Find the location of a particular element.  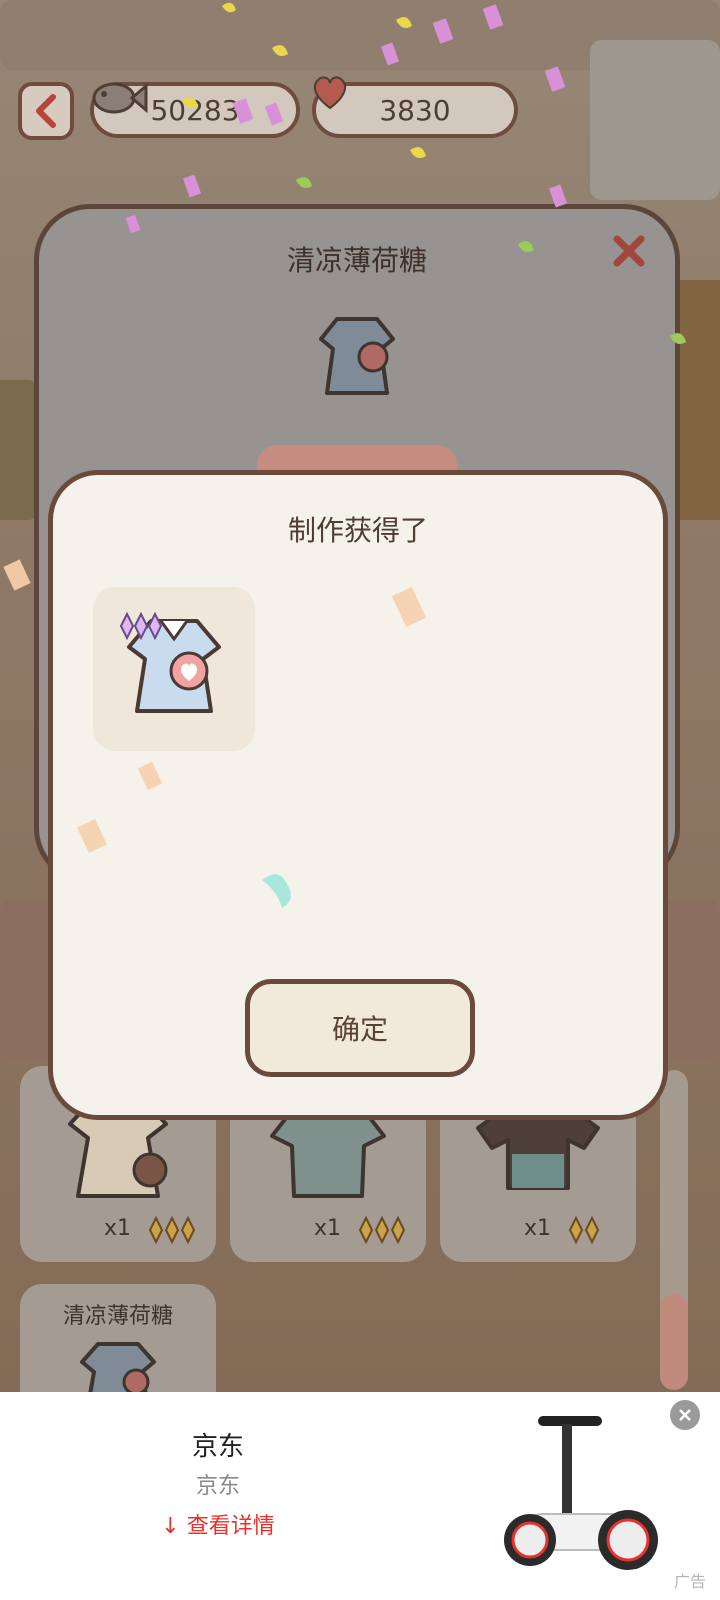

scrollbar-thumb is located at coordinates (674, 1342).